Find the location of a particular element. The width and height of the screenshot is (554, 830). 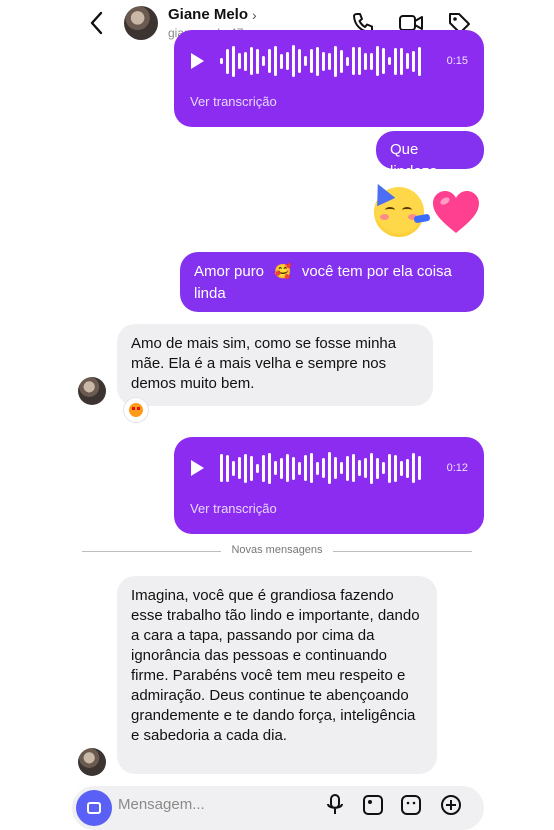

smiling-face-with-hearts-emoji: 🥰 is located at coordinates (283, 271).